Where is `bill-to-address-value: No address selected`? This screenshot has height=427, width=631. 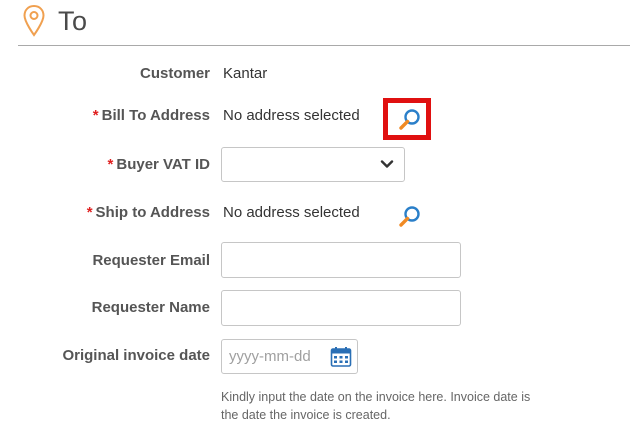 bill-to-address-value: No address selected is located at coordinates (291, 115).